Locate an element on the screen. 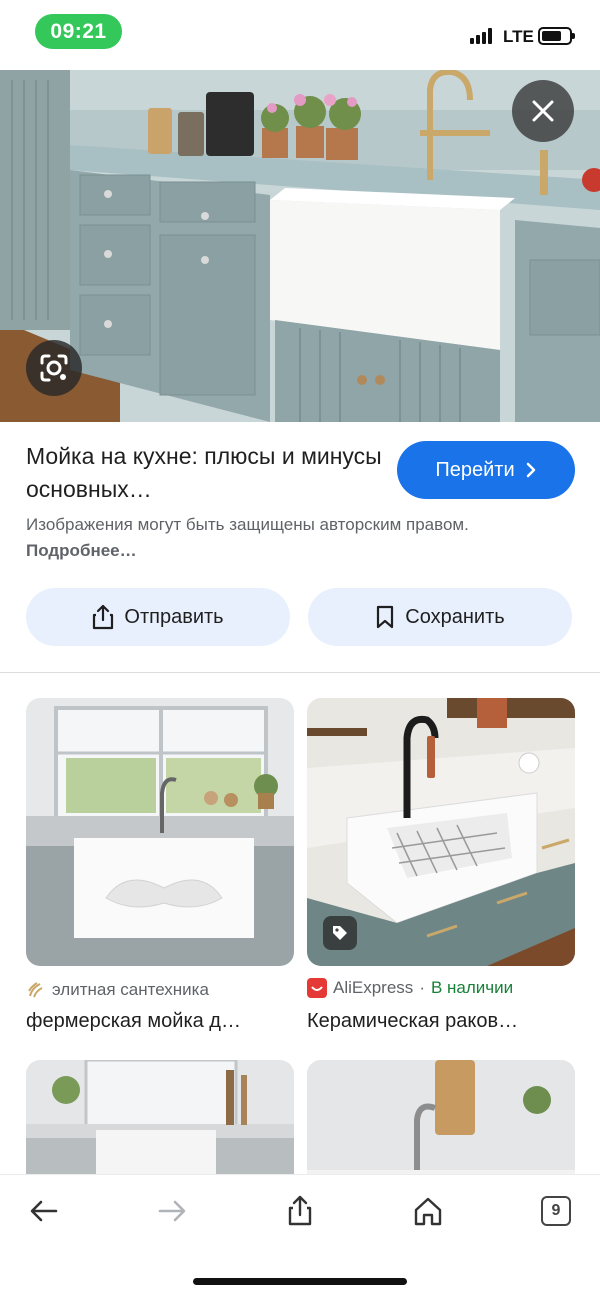 Image resolution: width=600 pixels, height=1298 pixels. share-button: Отправить is located at coordinates (158, 617).